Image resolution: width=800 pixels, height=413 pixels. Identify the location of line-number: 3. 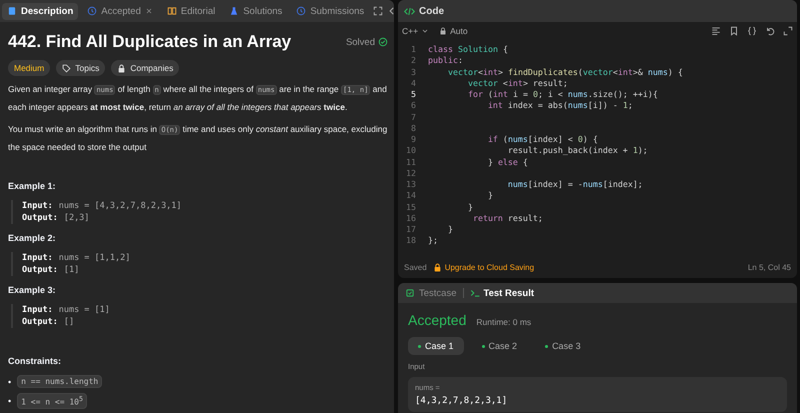
(413, 72).